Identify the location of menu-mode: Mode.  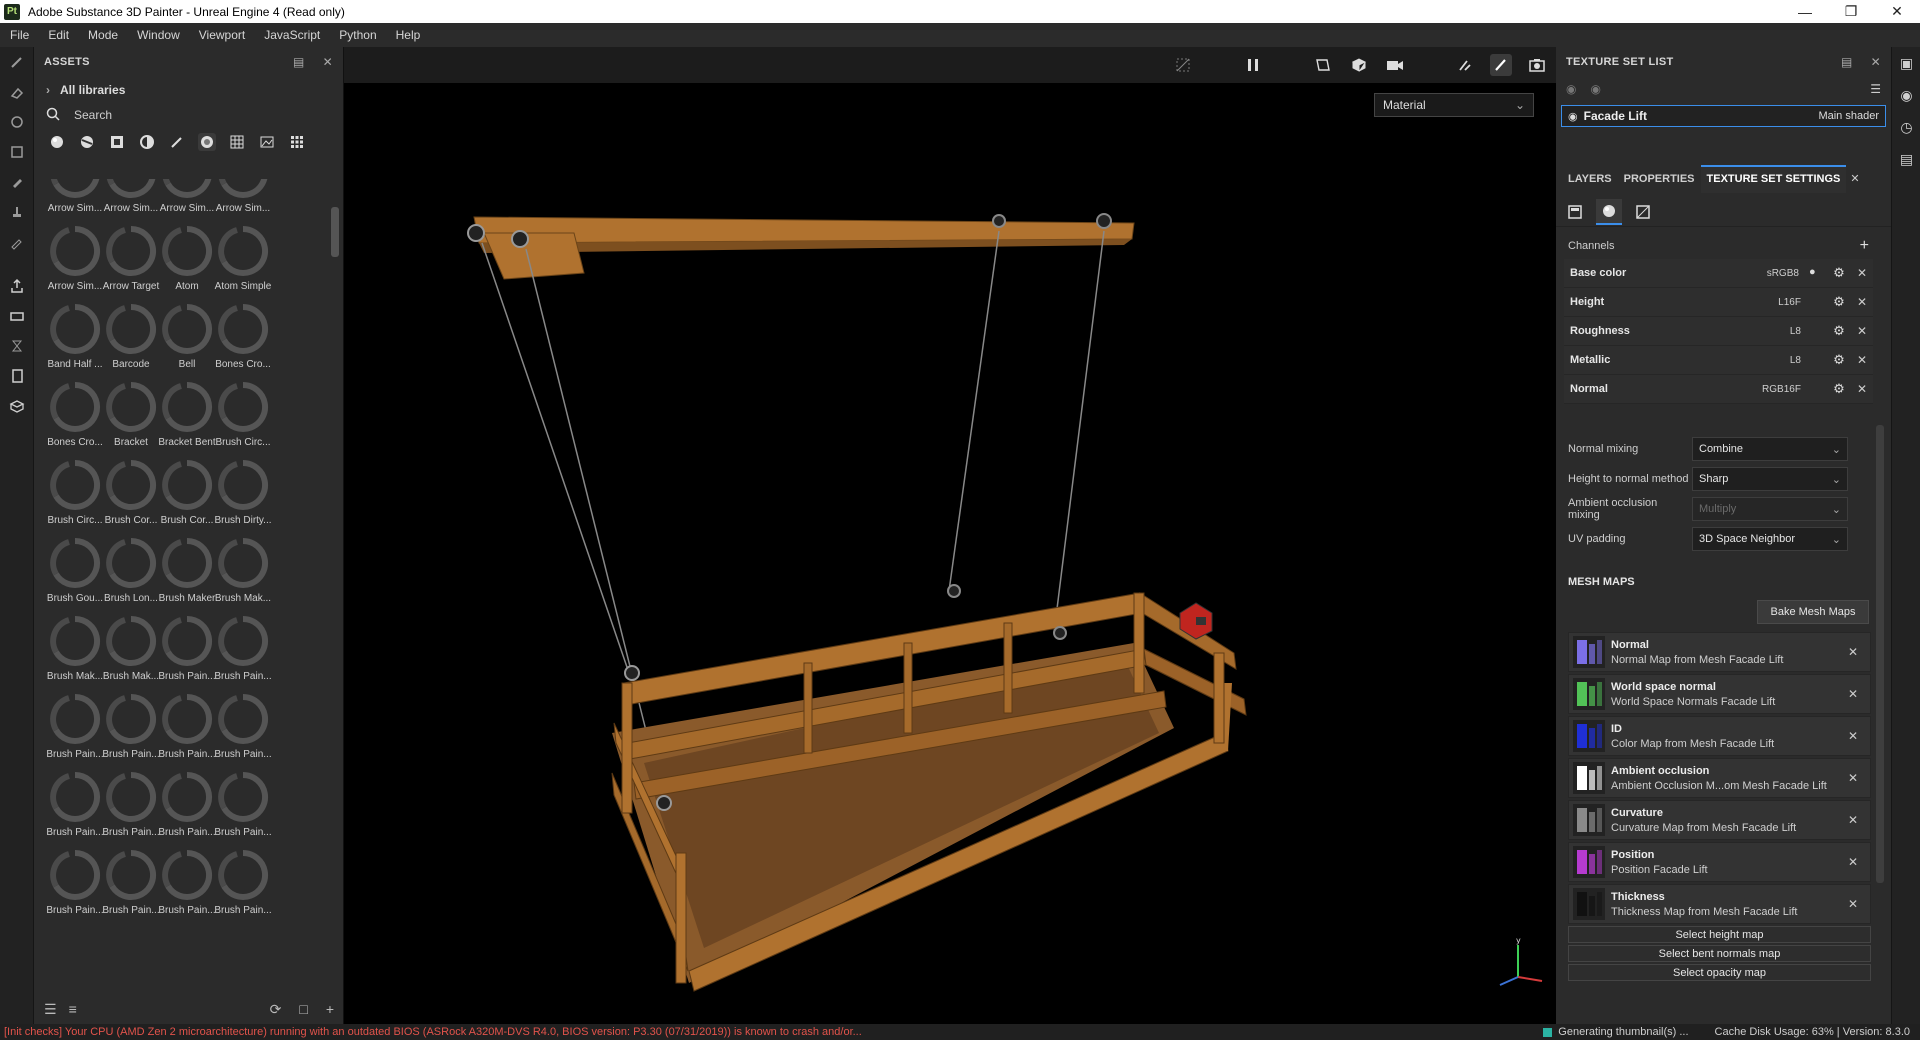
(103, 35).